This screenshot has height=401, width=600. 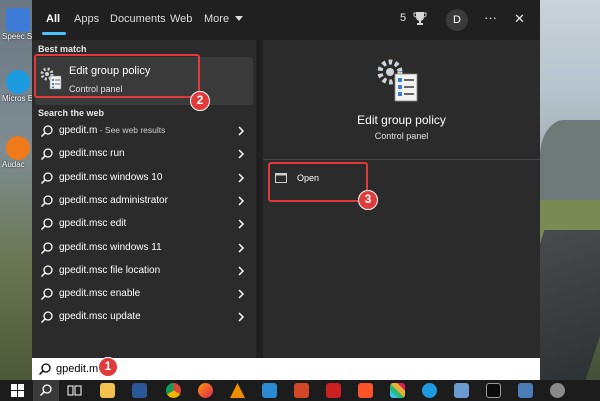 I want to click on web-result-item: gpedit.msc file location, so click(x=144, y=271).